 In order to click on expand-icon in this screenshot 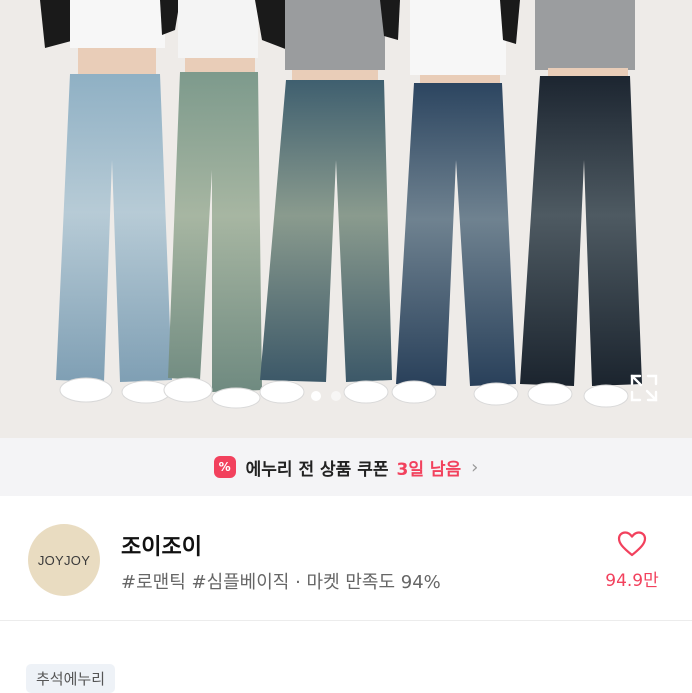, I will do `click(644, 388)`.